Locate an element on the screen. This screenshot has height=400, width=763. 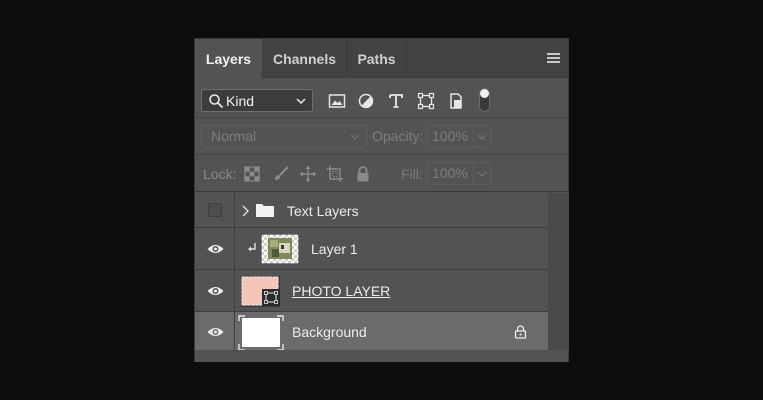
filter-row: Kind is located at coordinates (381, 98).